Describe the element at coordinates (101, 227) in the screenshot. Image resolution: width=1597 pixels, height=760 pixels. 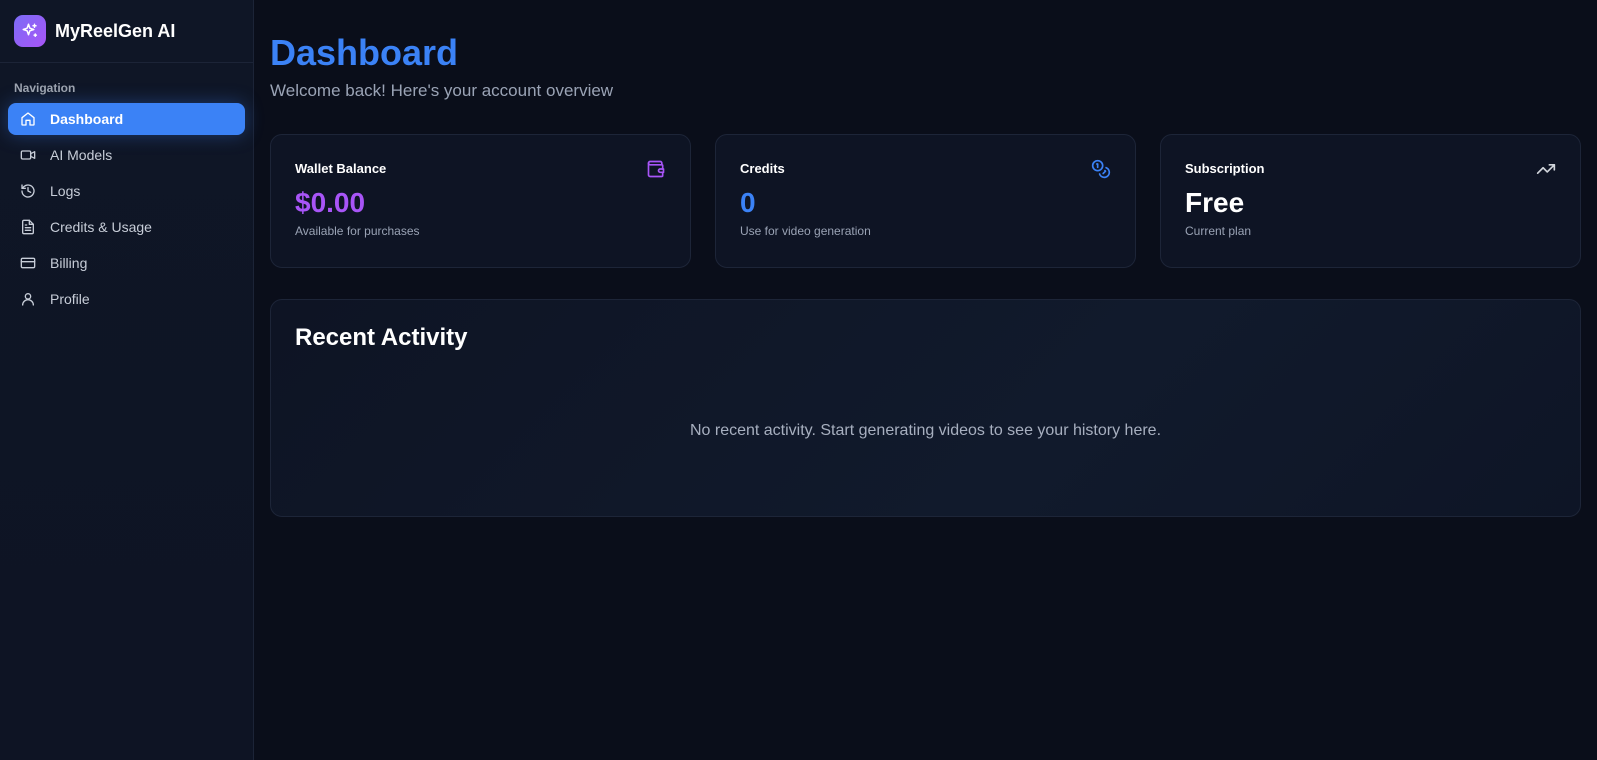
I see `sidebar-item-label: Credits & Usage` at that location.